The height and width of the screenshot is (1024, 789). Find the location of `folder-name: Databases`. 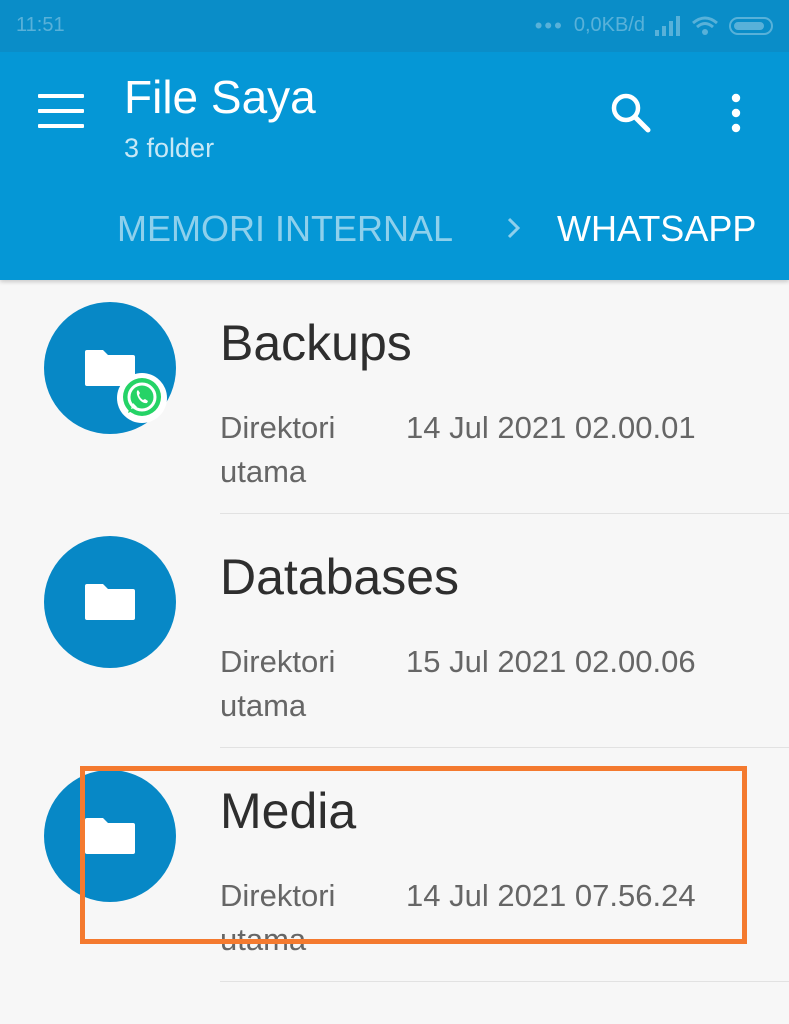

folder-name: Databases is located at coordinates (340, 577).